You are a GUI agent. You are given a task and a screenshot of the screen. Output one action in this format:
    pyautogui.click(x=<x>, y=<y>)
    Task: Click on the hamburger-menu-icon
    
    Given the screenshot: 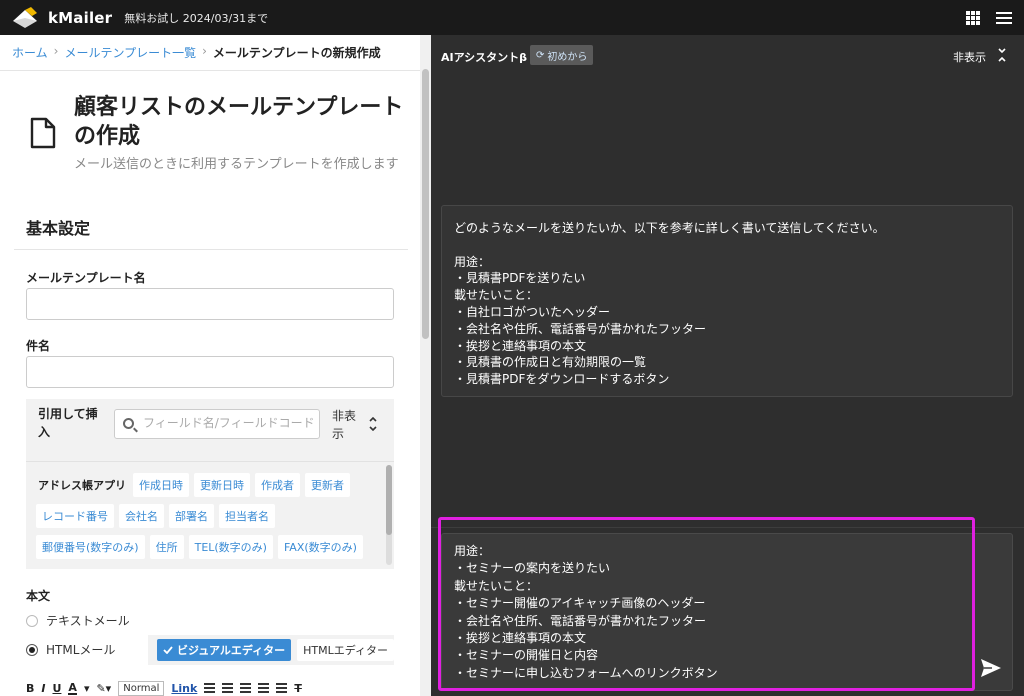 What is the action you would take?
    pyautogui.click(x=1004, y=17)
    